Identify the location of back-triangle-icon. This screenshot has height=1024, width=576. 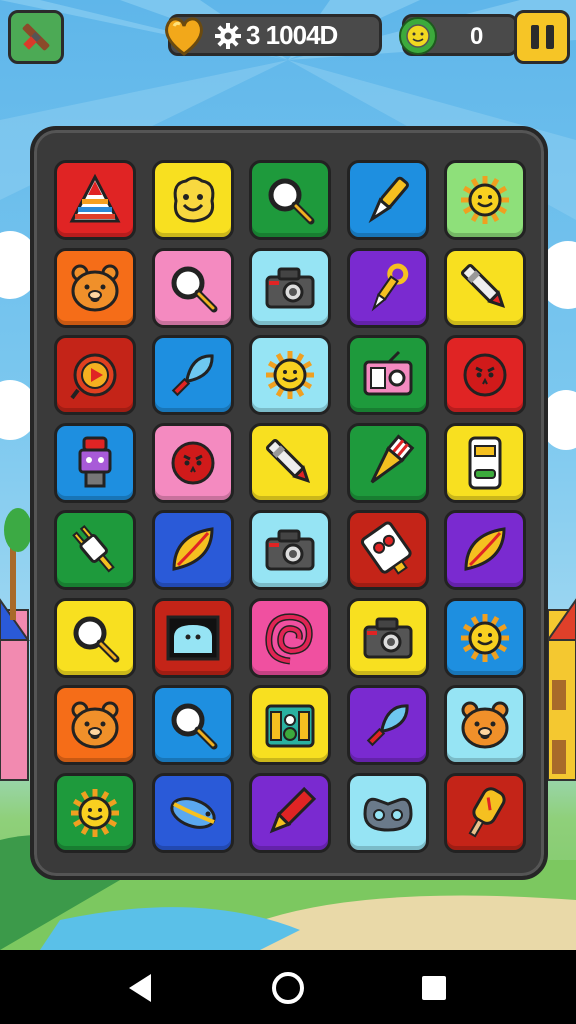
(140, 988).